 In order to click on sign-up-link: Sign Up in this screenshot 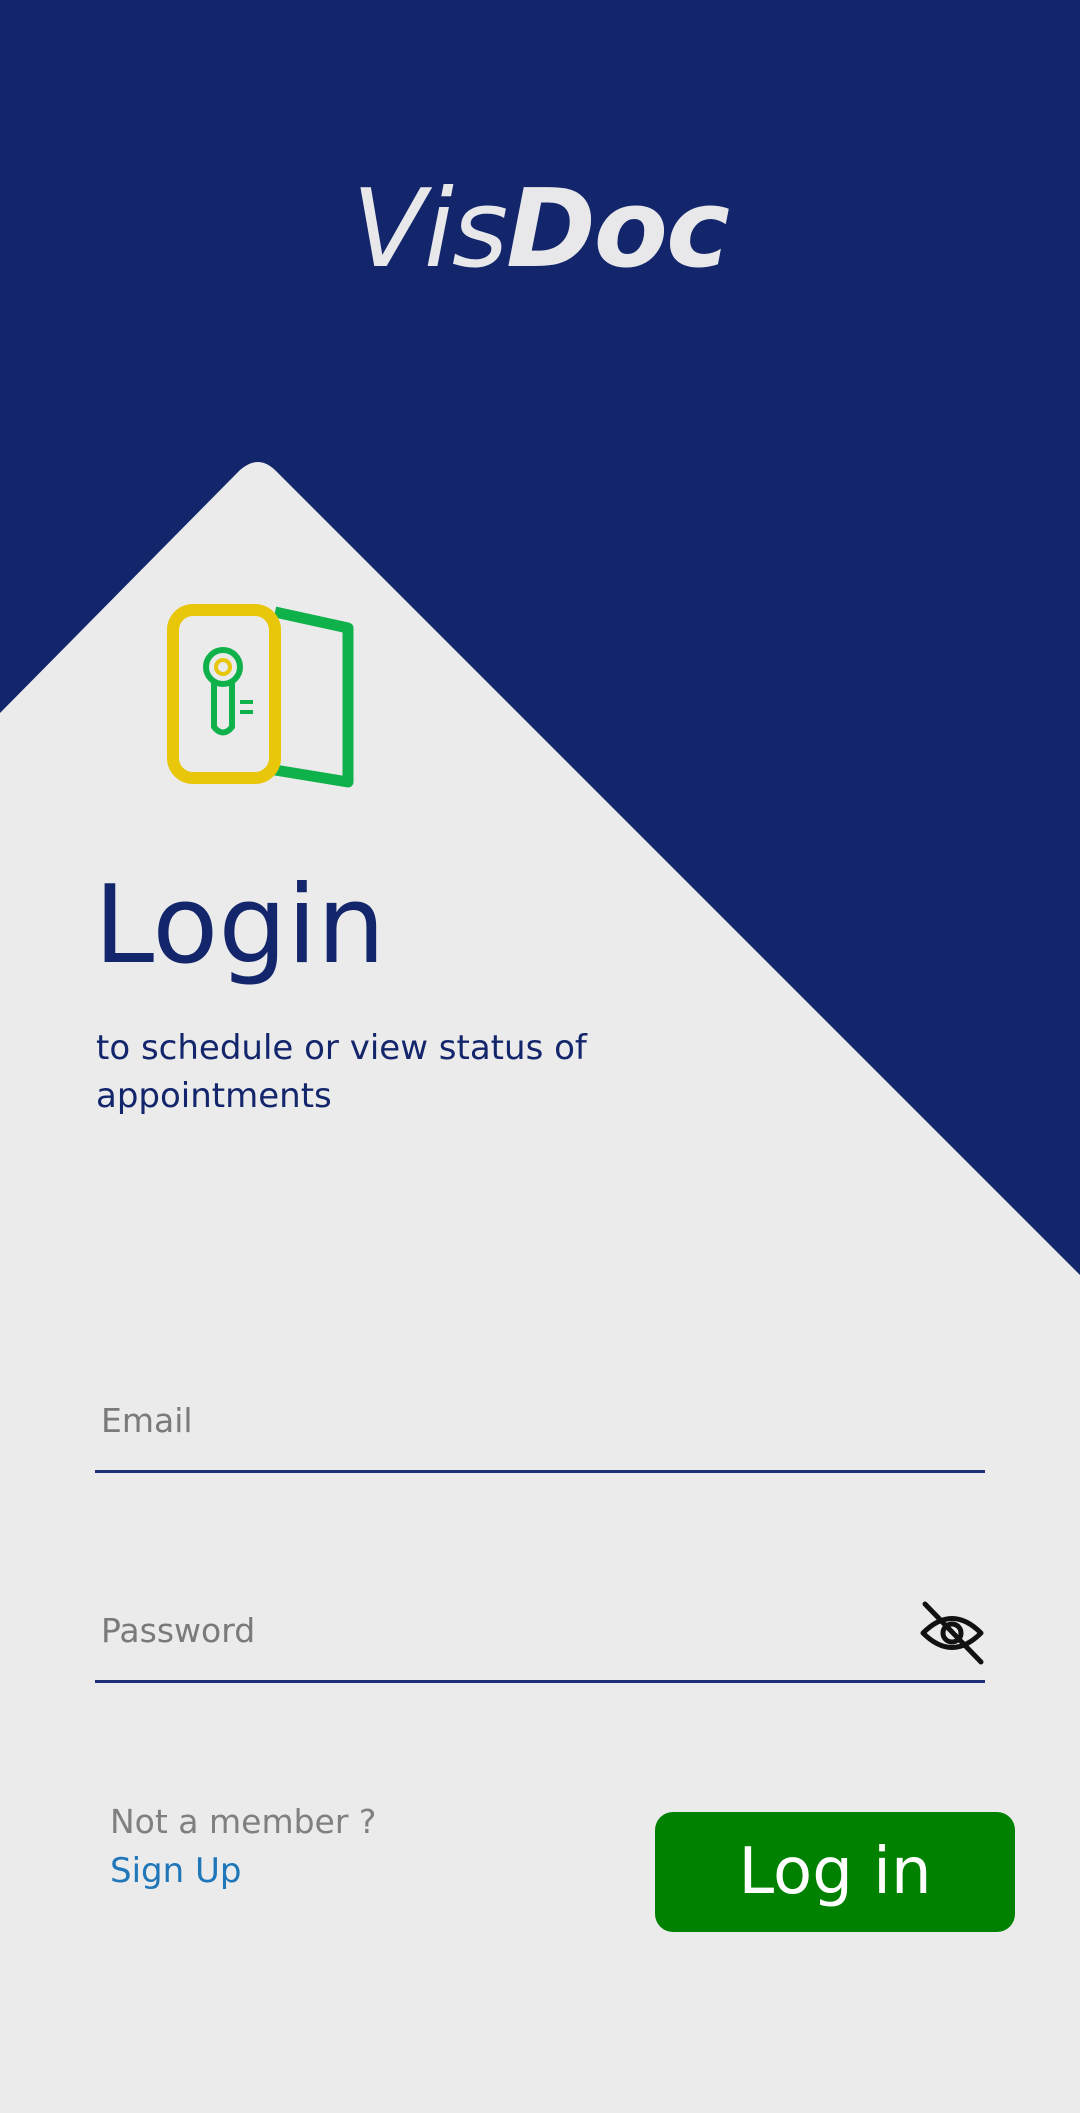, I will do `click(175, 1871)`.